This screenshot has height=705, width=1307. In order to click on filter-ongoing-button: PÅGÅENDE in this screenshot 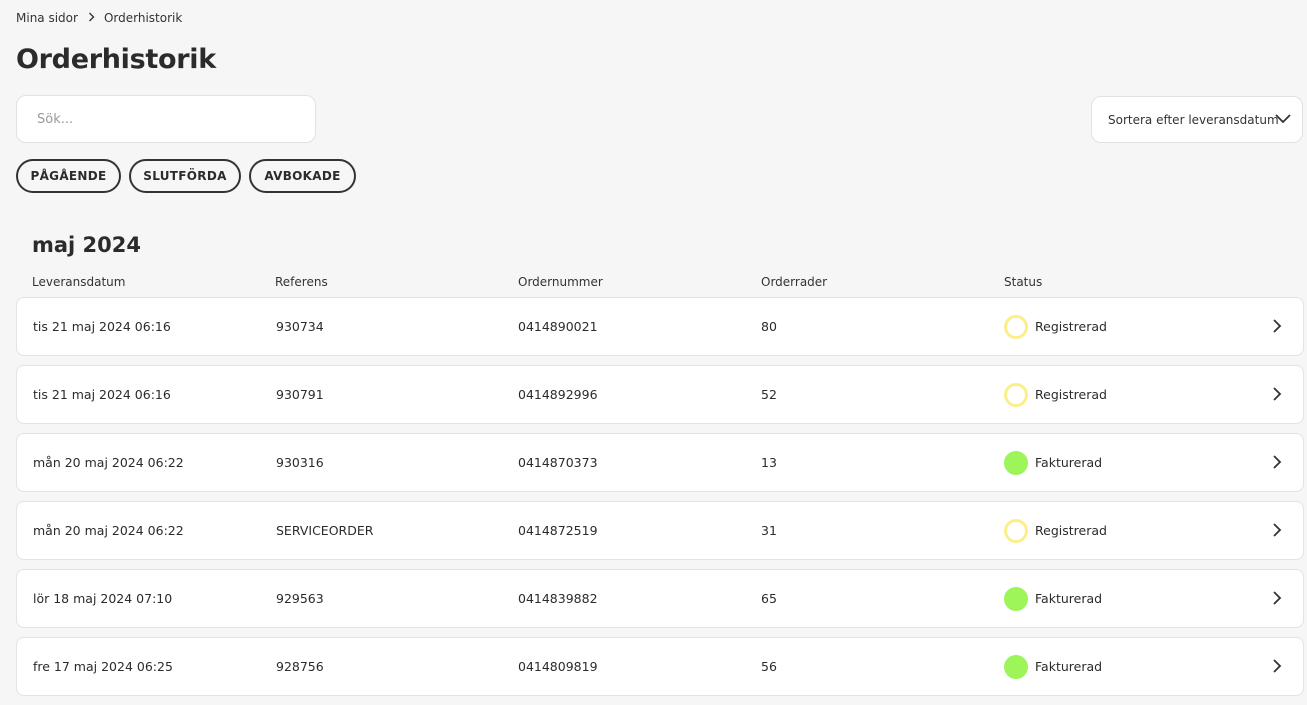, I will do `click(68, 176)`.